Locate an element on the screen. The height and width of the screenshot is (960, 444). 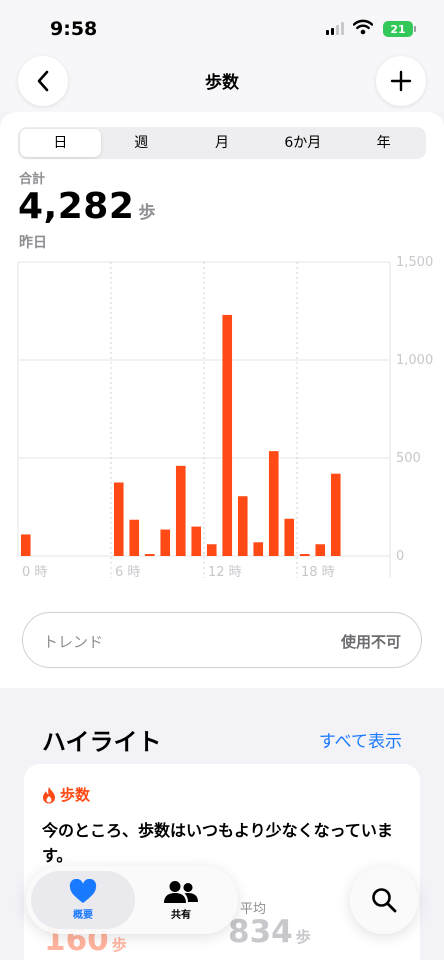
x-tick-label: 6 時 is located at coordinates (127, 572).